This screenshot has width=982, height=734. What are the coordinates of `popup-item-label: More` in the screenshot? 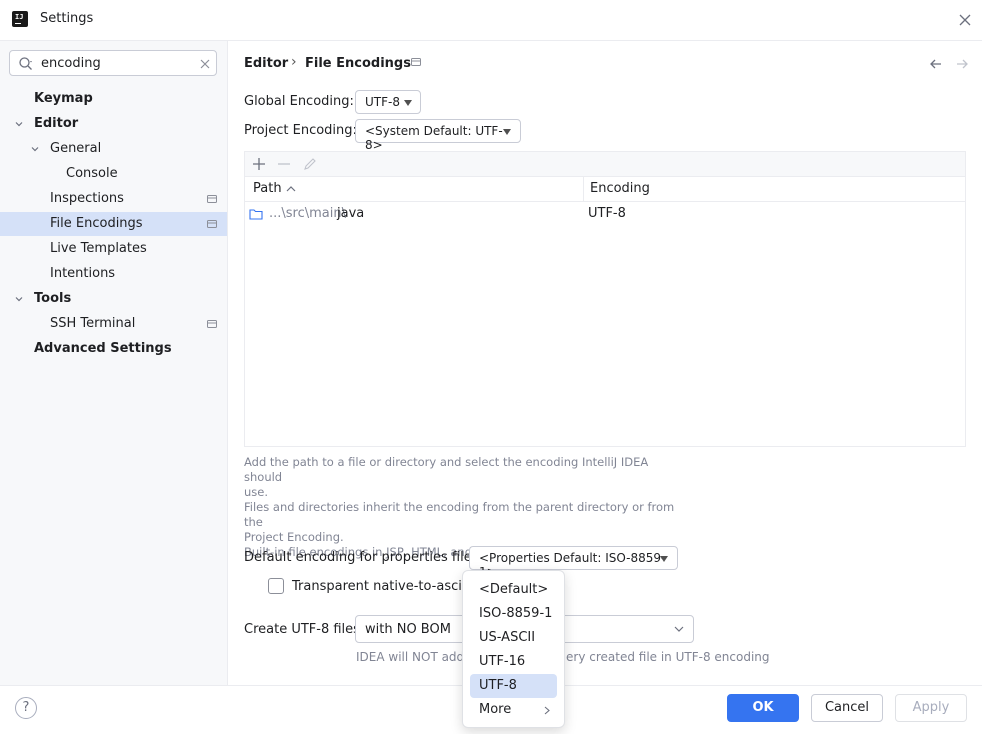 It's located at (495, 709).